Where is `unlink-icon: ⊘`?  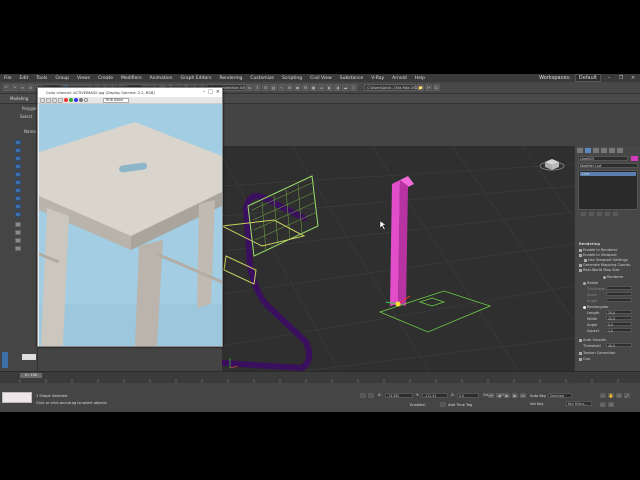 unlink-icon: ⊘ is located at coordinates (30, 87).